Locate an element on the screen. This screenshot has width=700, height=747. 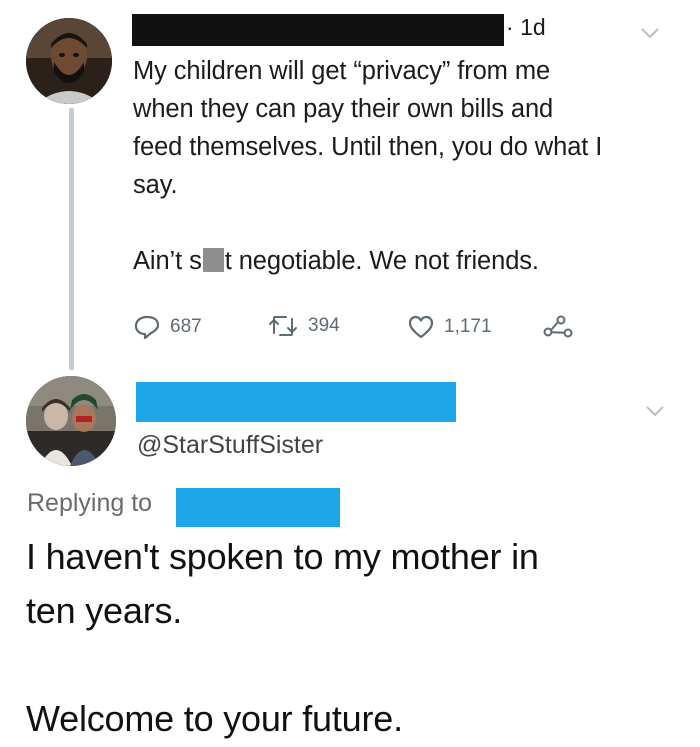
thread-line is located at coordinates (71, 239).